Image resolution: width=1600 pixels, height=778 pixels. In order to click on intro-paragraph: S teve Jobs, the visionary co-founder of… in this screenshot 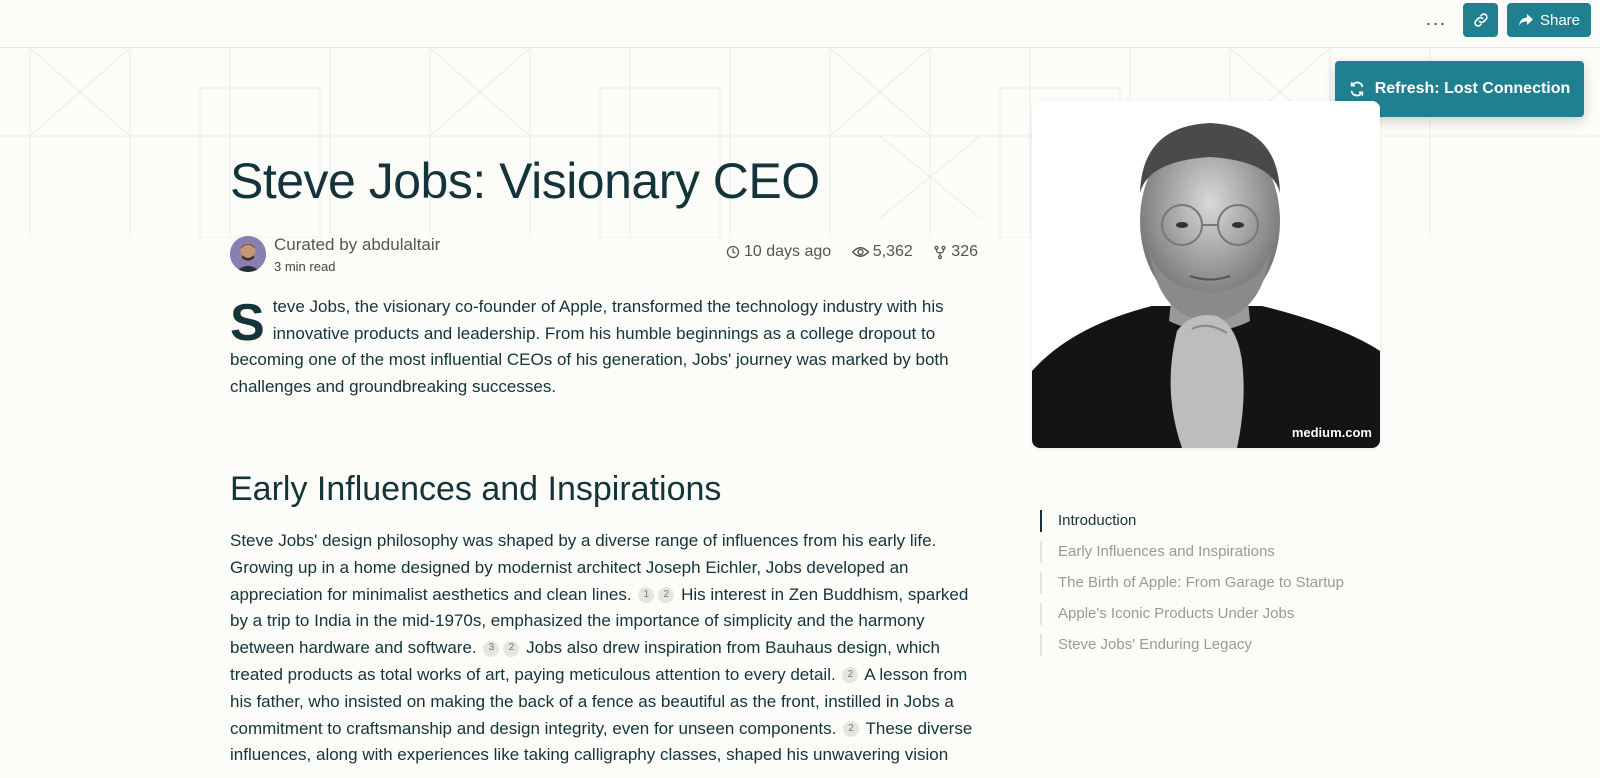, I will do `click(605, 347)`.